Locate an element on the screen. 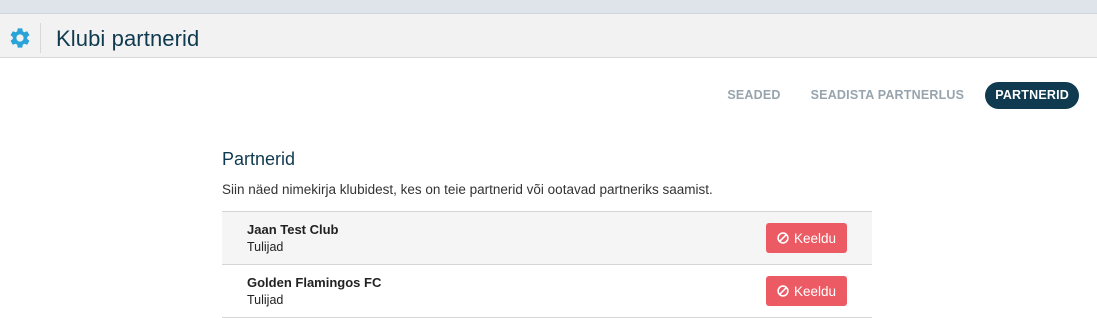 This screenshot has width=1097, height=318. gear-icon is located at coordinates (20, 38).